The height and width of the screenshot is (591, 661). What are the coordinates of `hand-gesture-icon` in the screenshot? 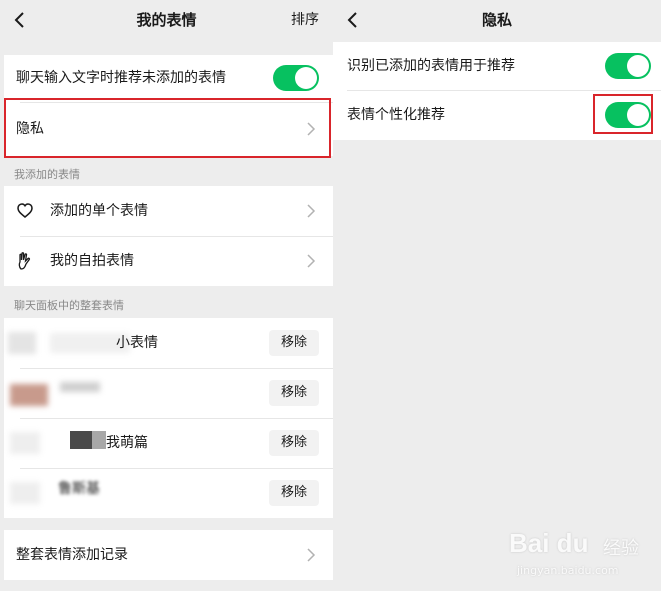 It's located at (24, 261).